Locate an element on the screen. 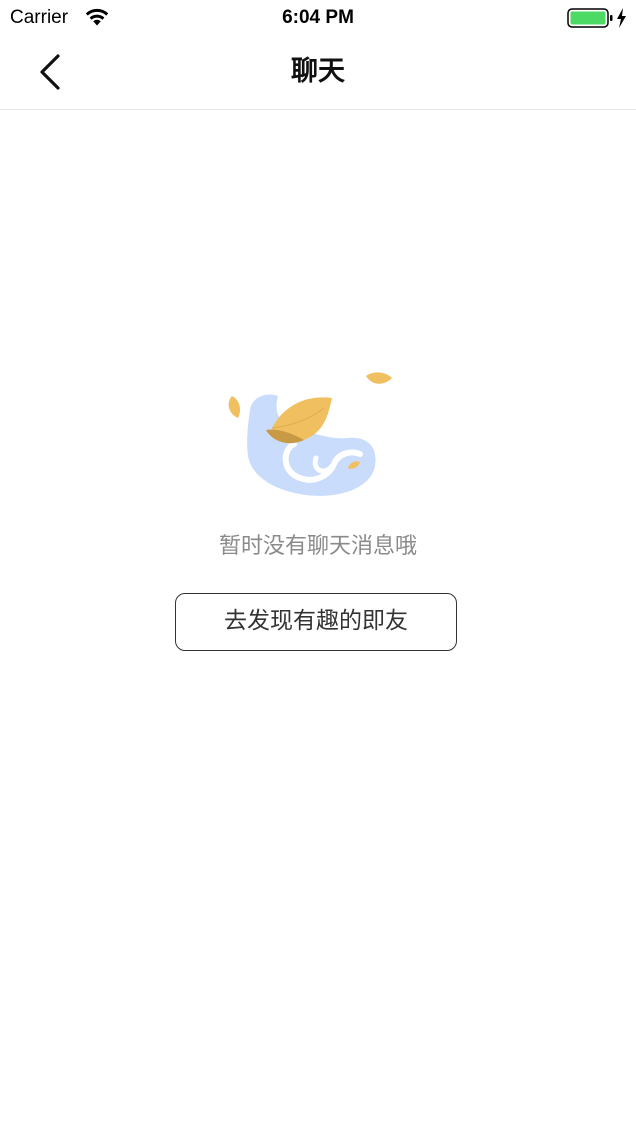  page-title: 聊天 is located at coordinates (318, 71).